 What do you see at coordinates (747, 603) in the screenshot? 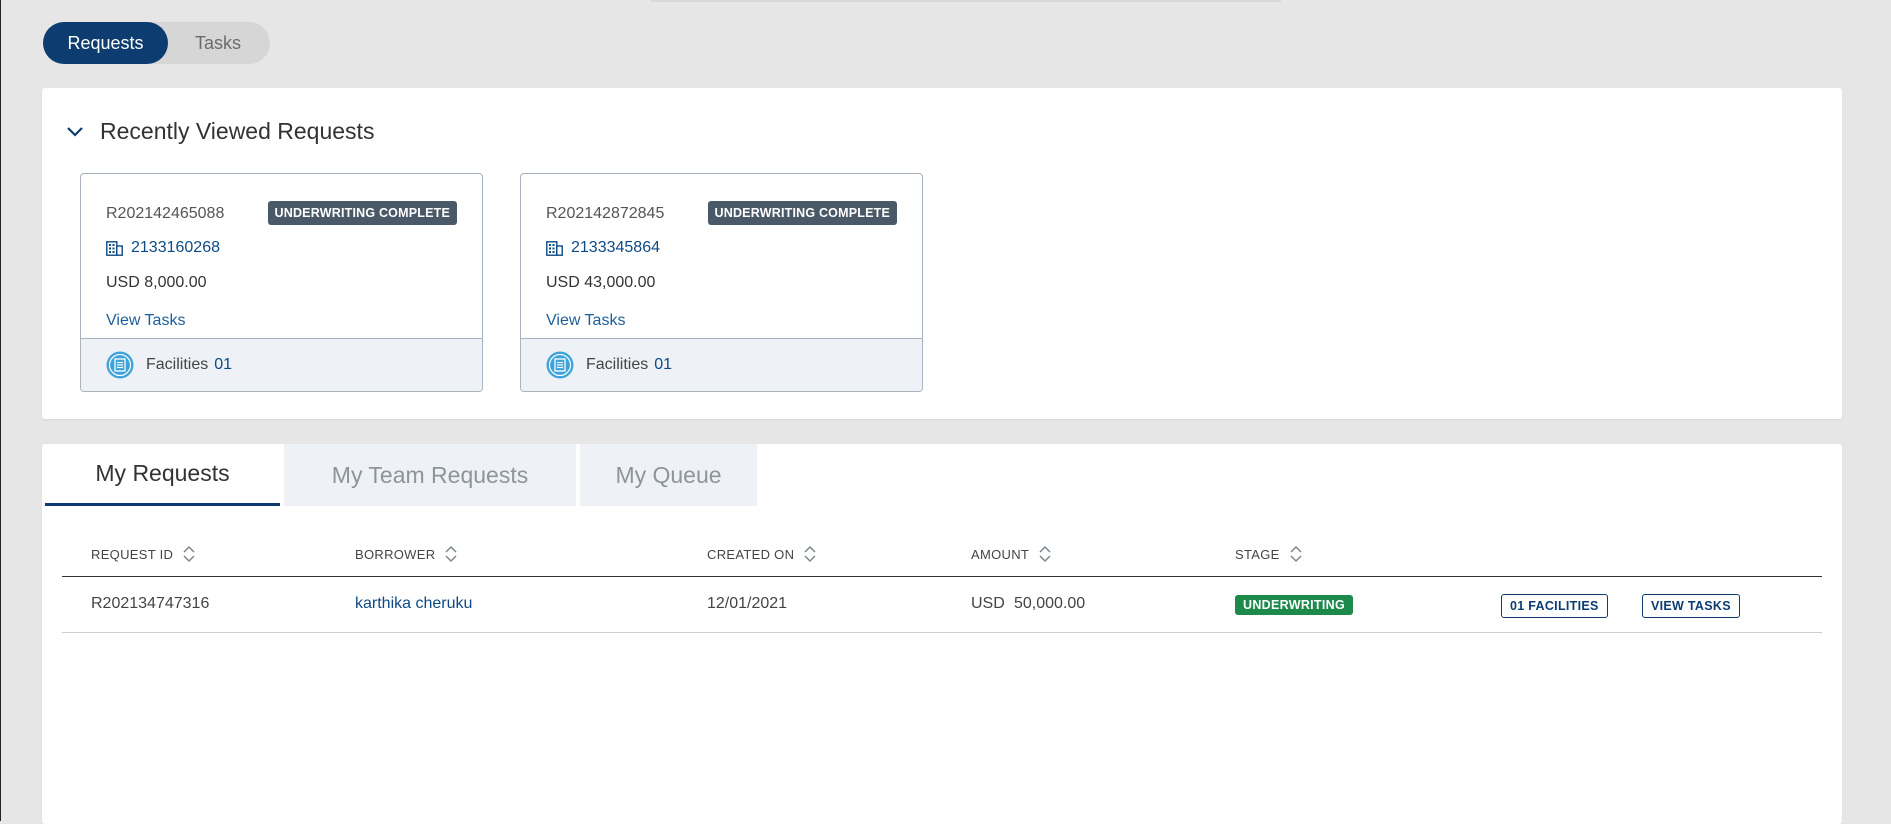
I see `cell-created-on: 12/01/2021` at bounding box center [747, 603].